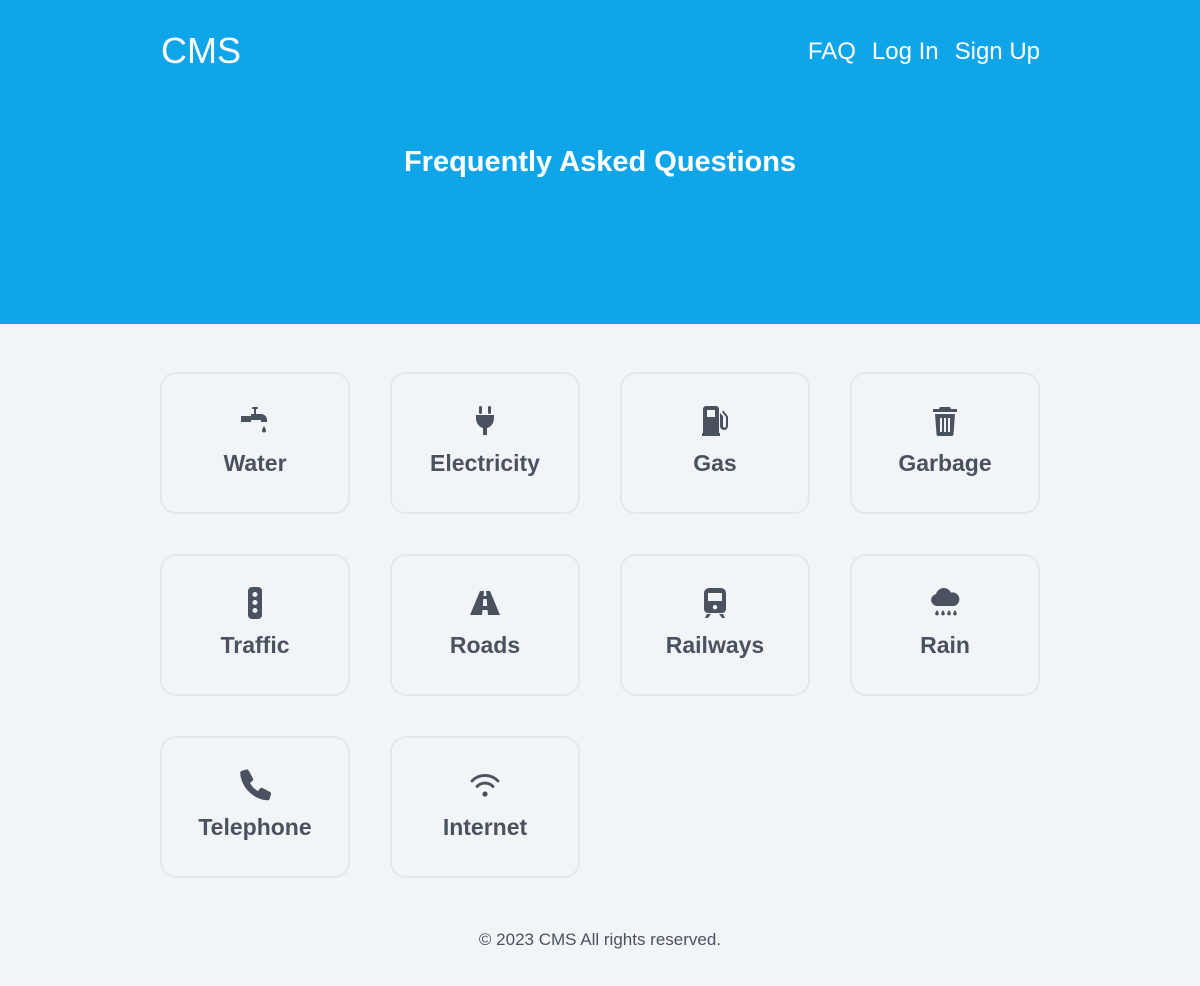  Describe the element at coordinates (255, 807) in the screenshot. I see `category-card-telephone: Telephone` at that location.